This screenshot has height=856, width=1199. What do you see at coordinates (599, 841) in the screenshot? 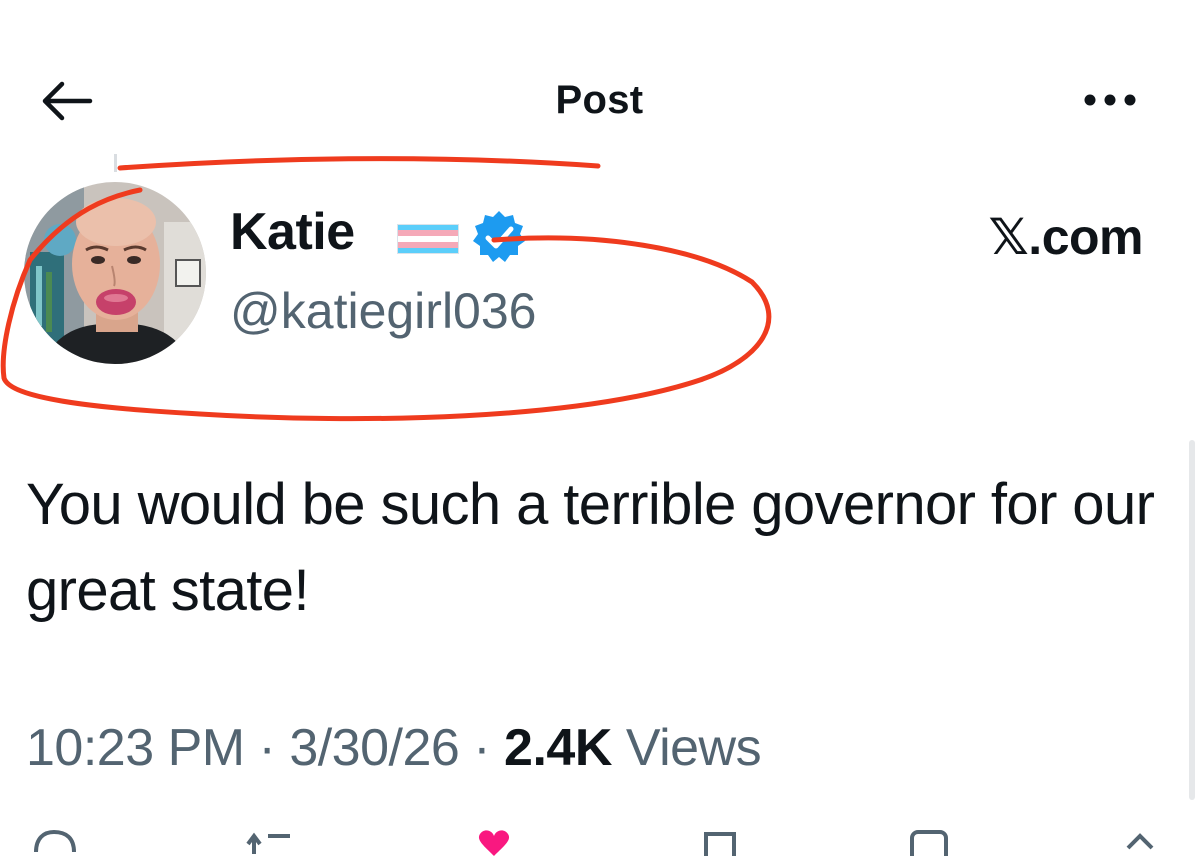
I see `action-bar` at bounding box center [599, 841].